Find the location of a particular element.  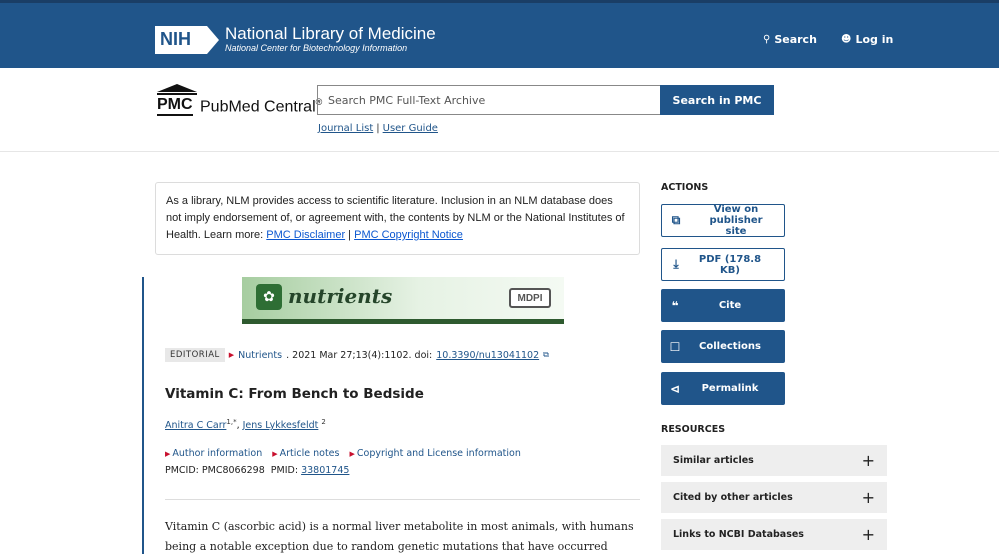

author-list: Anitra C Carr1,*, Jens Lykkesfeldt 2 is located at coordinates (245, 425).